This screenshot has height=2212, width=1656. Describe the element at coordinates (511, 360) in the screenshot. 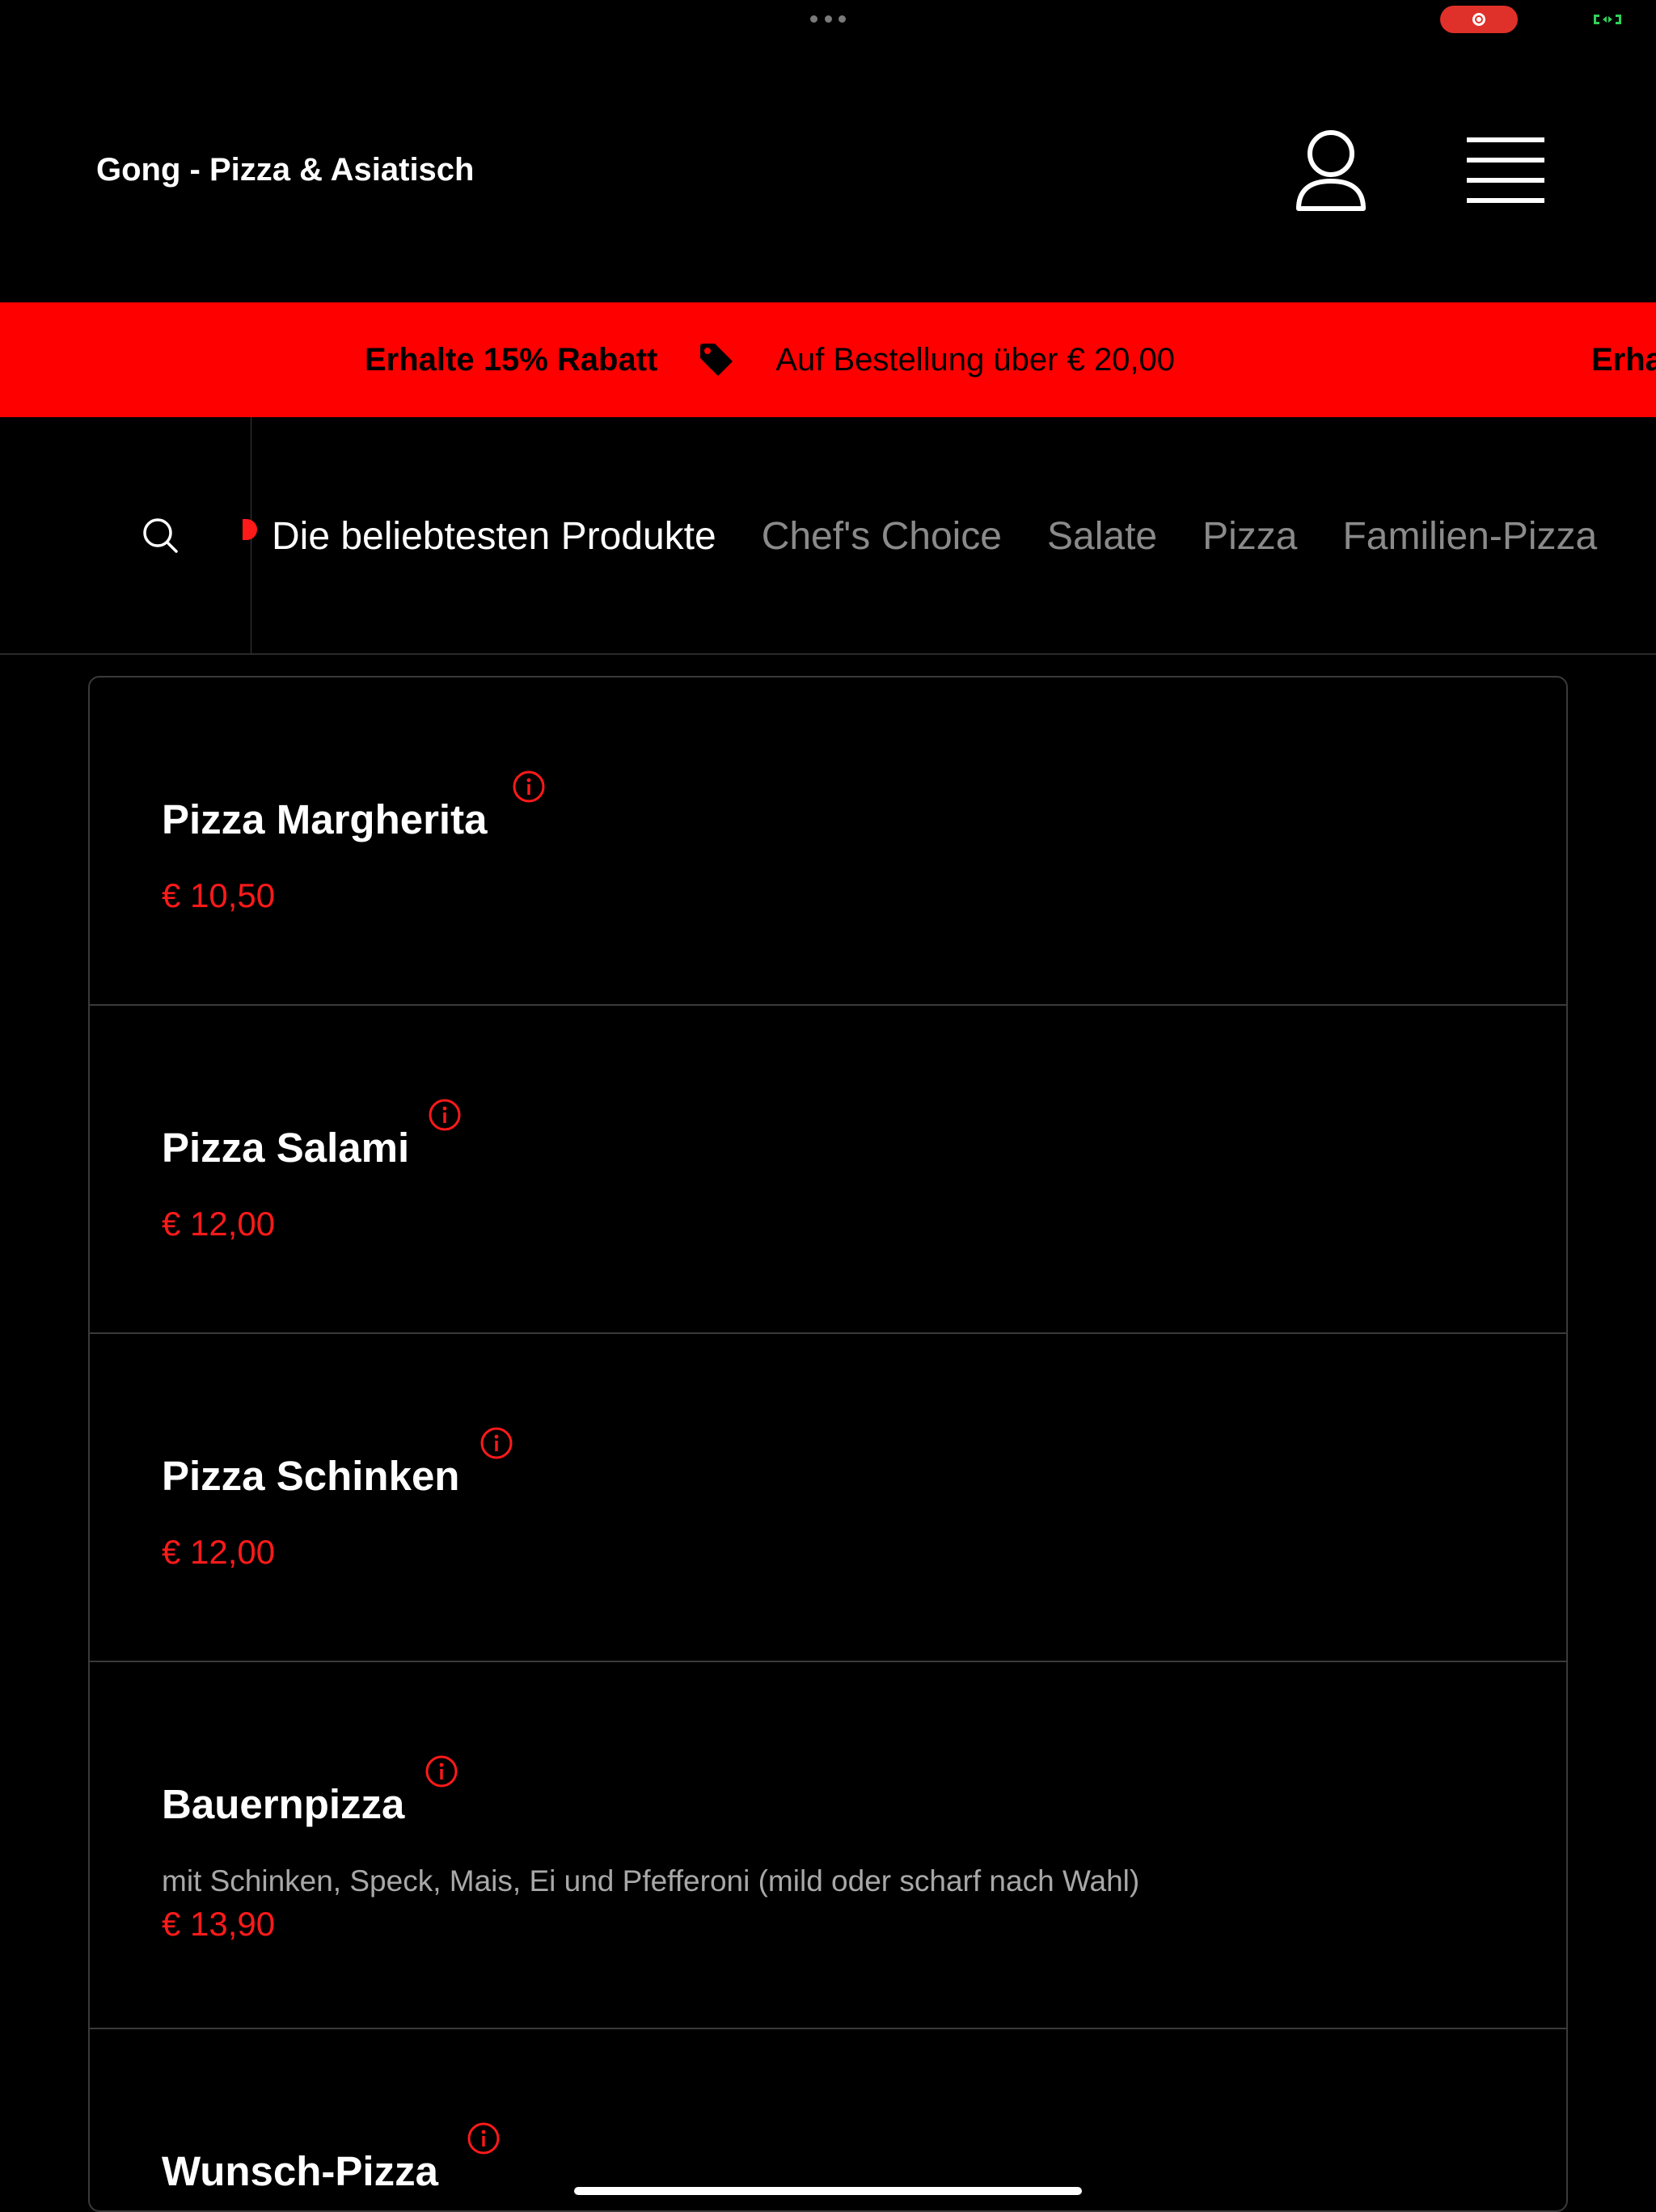

I see `promo-discount-text: Erhalte 15% Rabatt` at that location.